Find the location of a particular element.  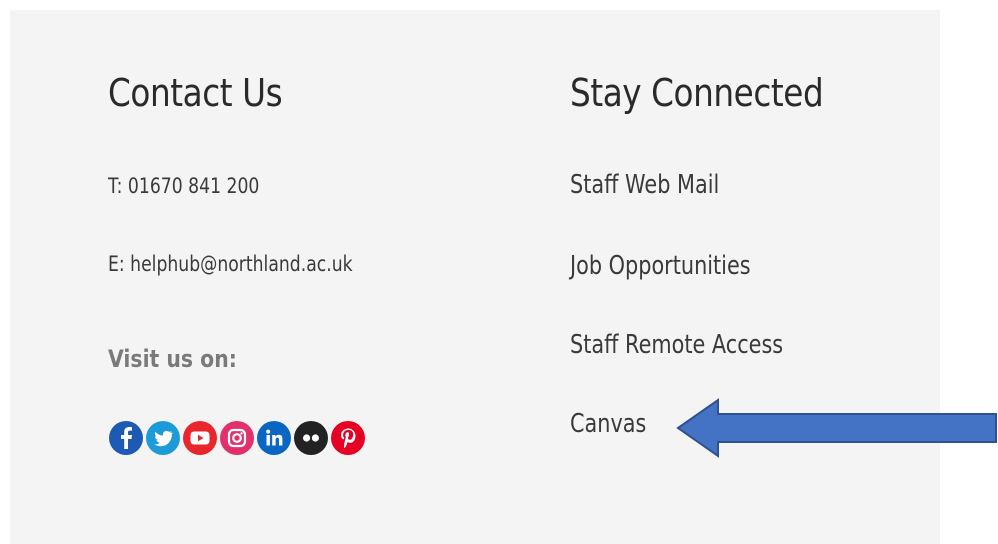

social-icons is located at coordinates (237, 438).